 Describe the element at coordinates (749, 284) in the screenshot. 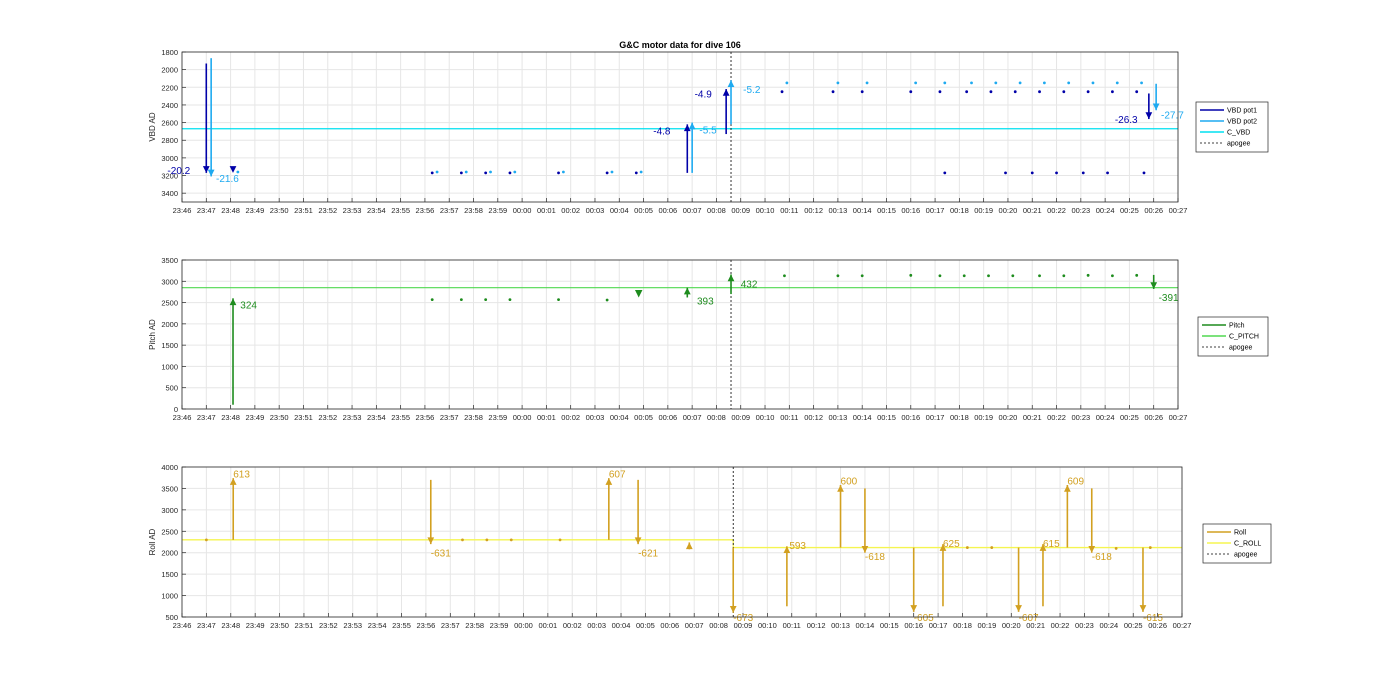

I see `data-label: 432` at that location.